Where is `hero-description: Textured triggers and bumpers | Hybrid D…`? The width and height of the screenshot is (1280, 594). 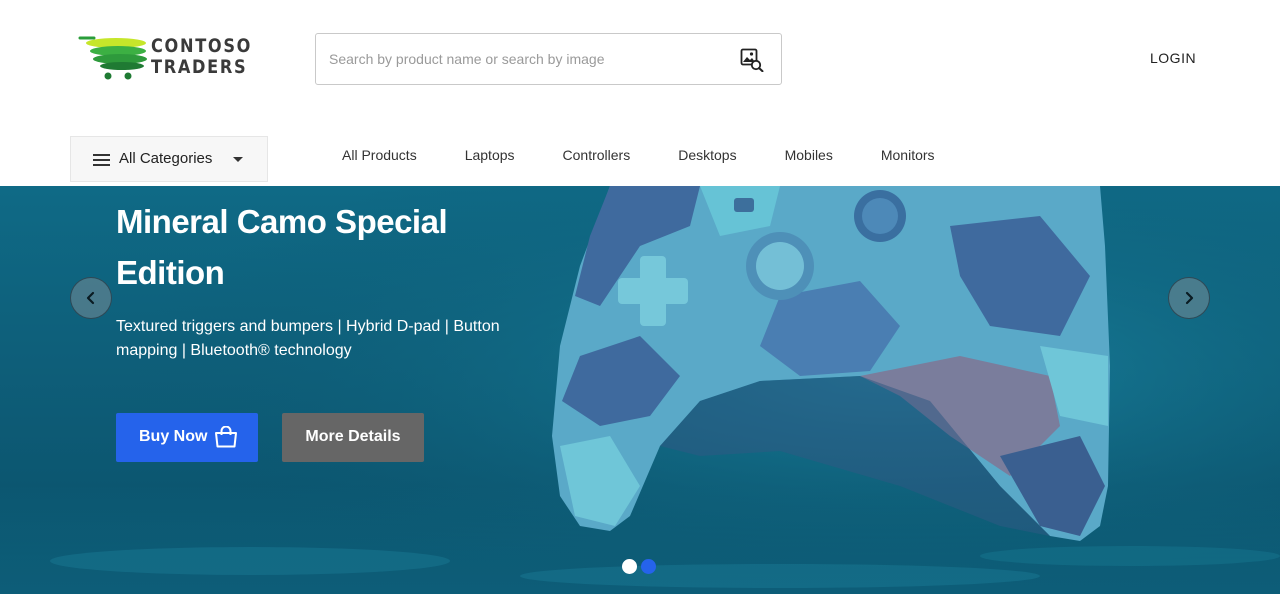 hero-description: Textured triggers and bumpers | Hybrid D… is located at coordinates (308, 338).